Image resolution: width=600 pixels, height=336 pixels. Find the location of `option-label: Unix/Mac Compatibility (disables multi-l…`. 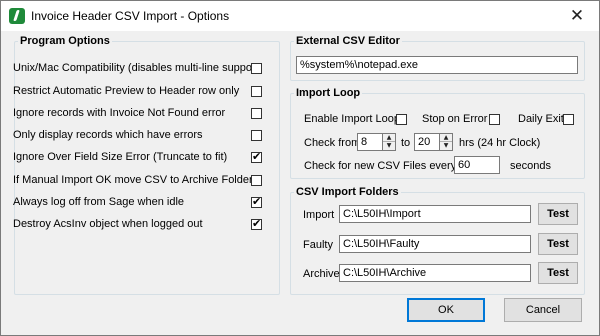

option-label: Unix/Mac Compatibility (disables multi-l… is located at coordinates (138, 68).